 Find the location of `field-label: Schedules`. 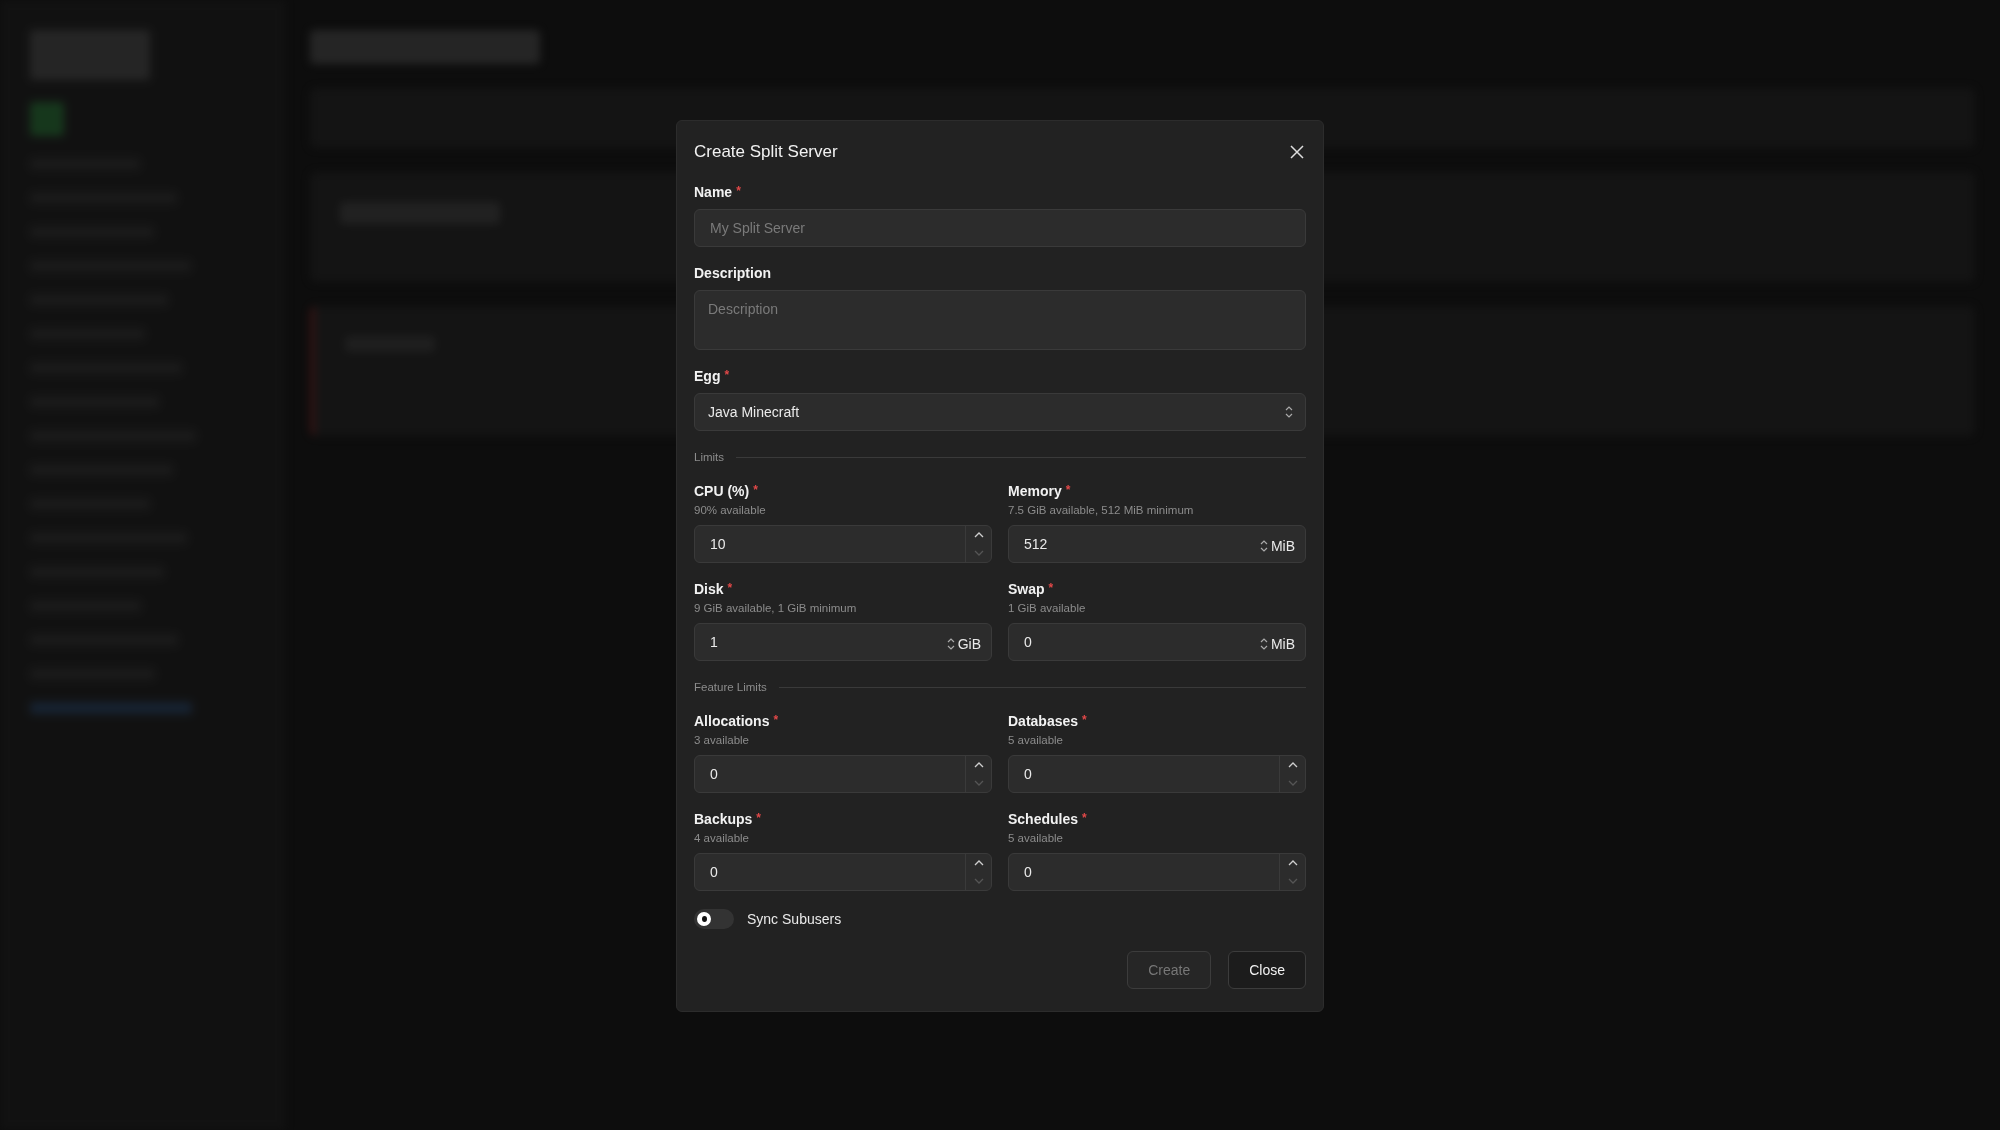

field-label: Schedules is located at coordinates (1043, 819).